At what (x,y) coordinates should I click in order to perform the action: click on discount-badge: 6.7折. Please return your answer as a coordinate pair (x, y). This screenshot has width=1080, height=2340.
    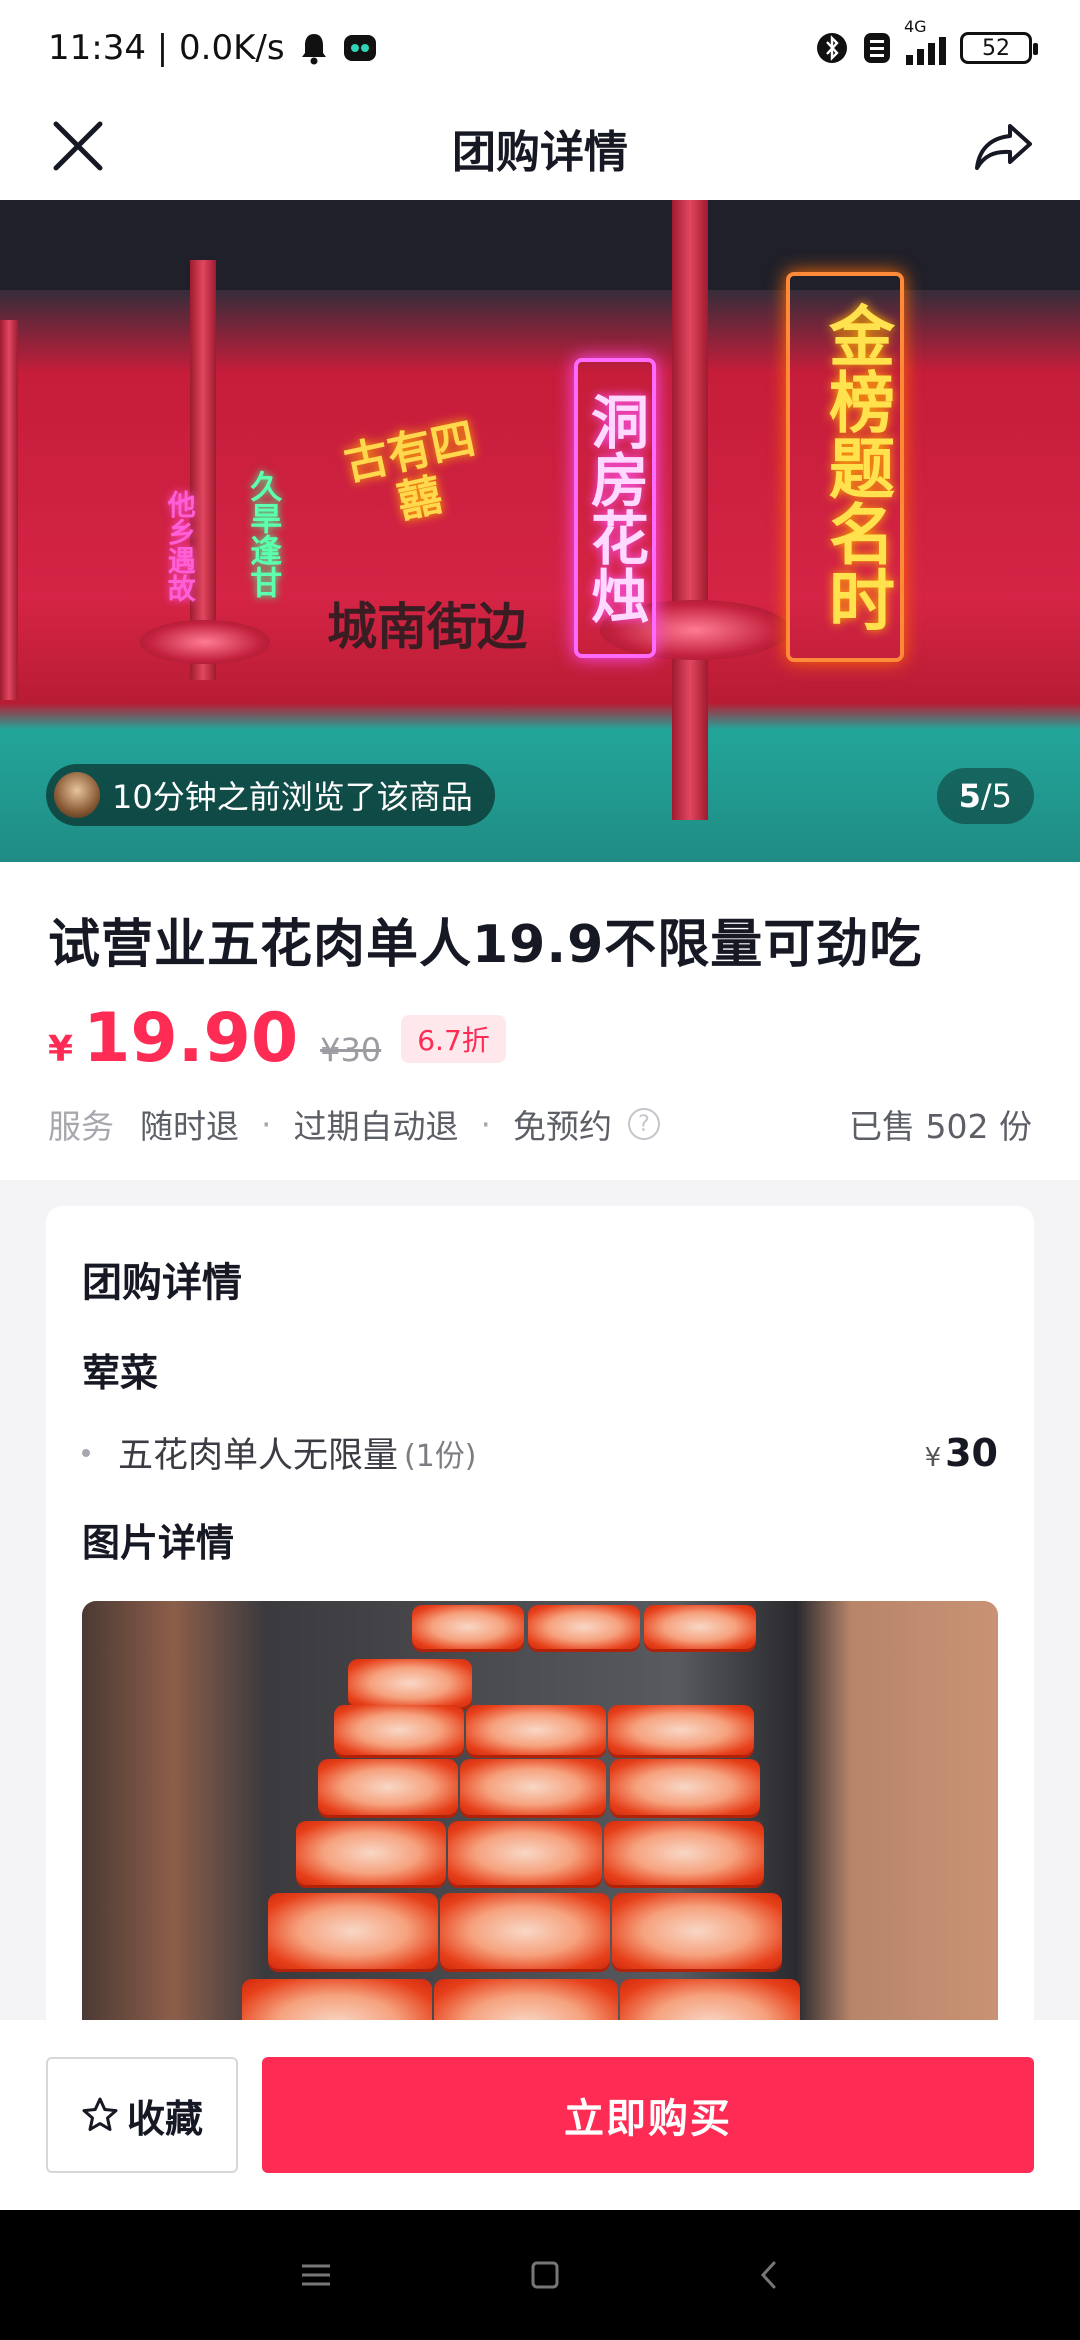
    Looking at the image, I should click on (453, 1038).